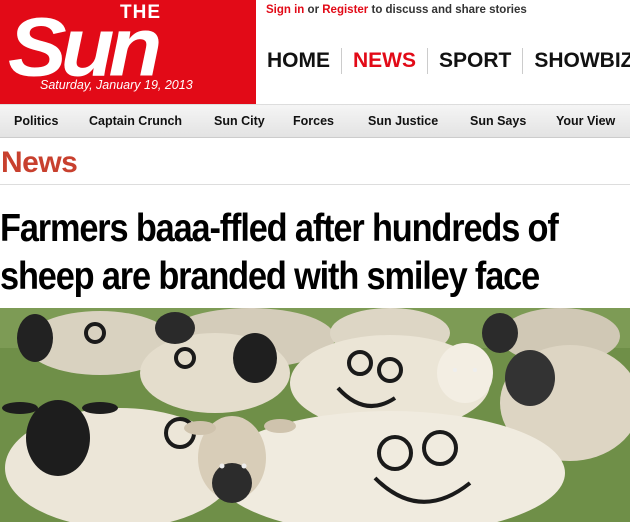 The image size is (630, 522). Describe the element at coordinates (116, 85) in the screenshot. I see `masthead-date: Saturday, January 19, 2013` at that location.